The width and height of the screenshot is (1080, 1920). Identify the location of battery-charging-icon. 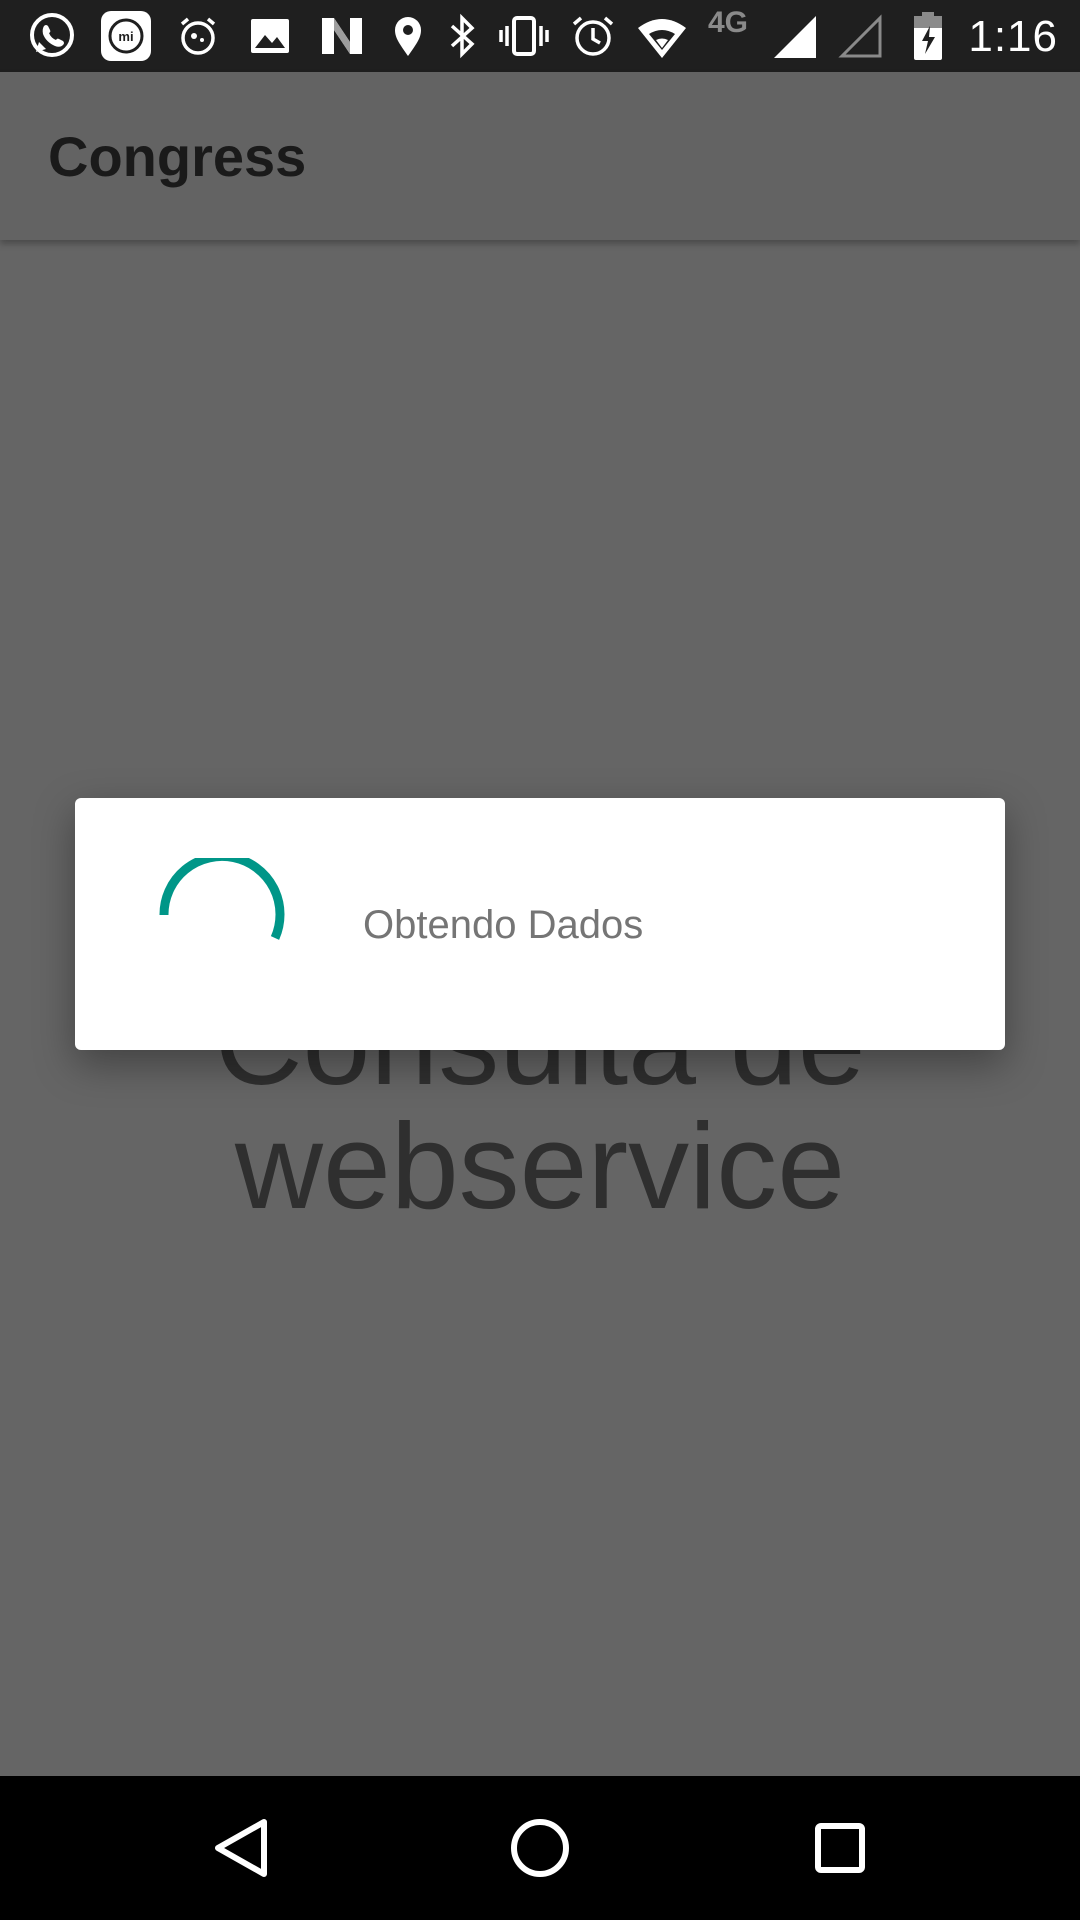
(928, 36).